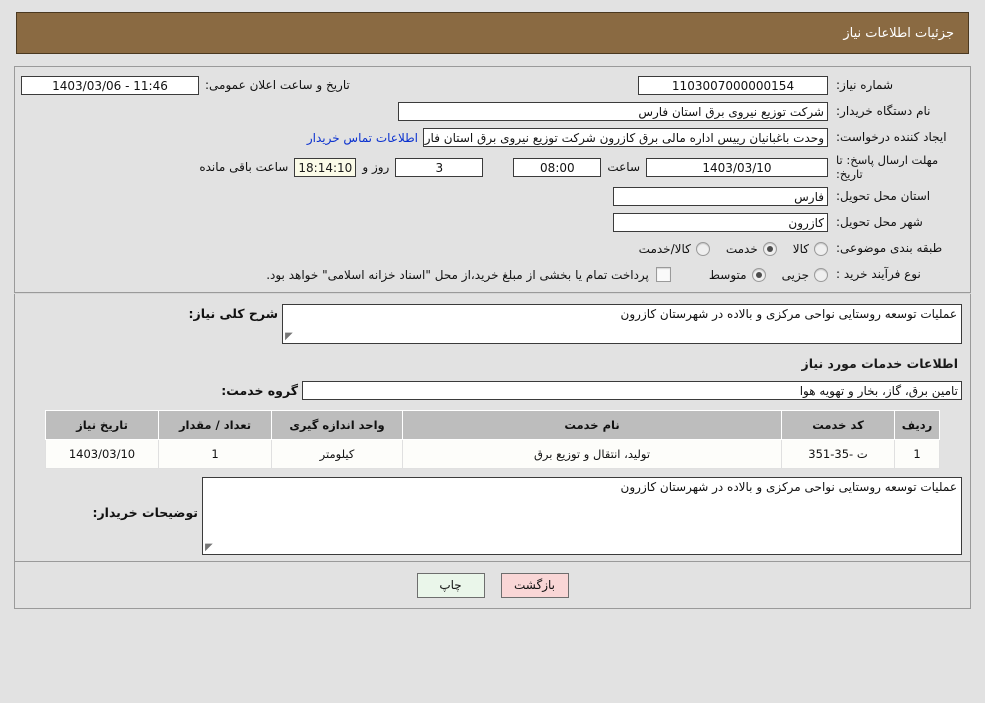  I want to click on label-remaining-hours: ساعت باقی مانده, so click(244, 167).